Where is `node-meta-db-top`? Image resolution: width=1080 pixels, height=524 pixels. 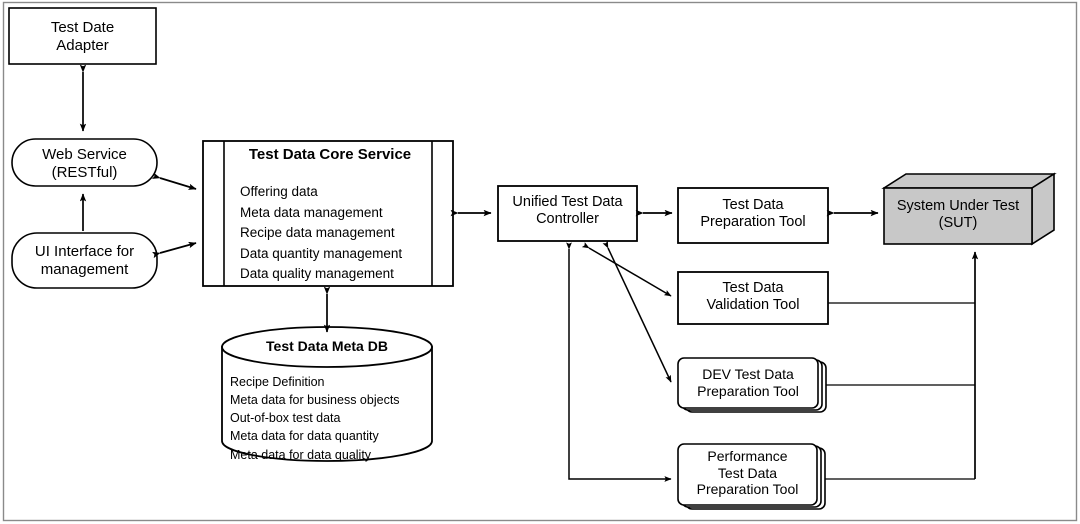 node-meta-db-top is located at coordinates (327, 347).